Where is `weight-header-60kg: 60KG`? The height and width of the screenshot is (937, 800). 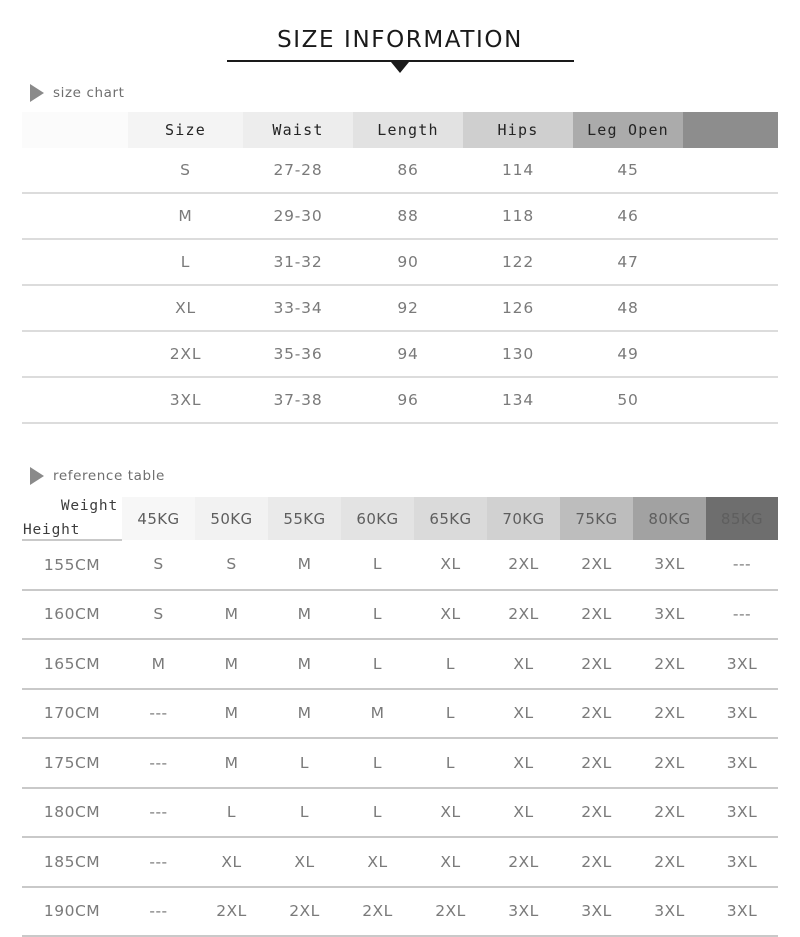 weight-header-60kg: 60KG is located at coordinates (377, 518).